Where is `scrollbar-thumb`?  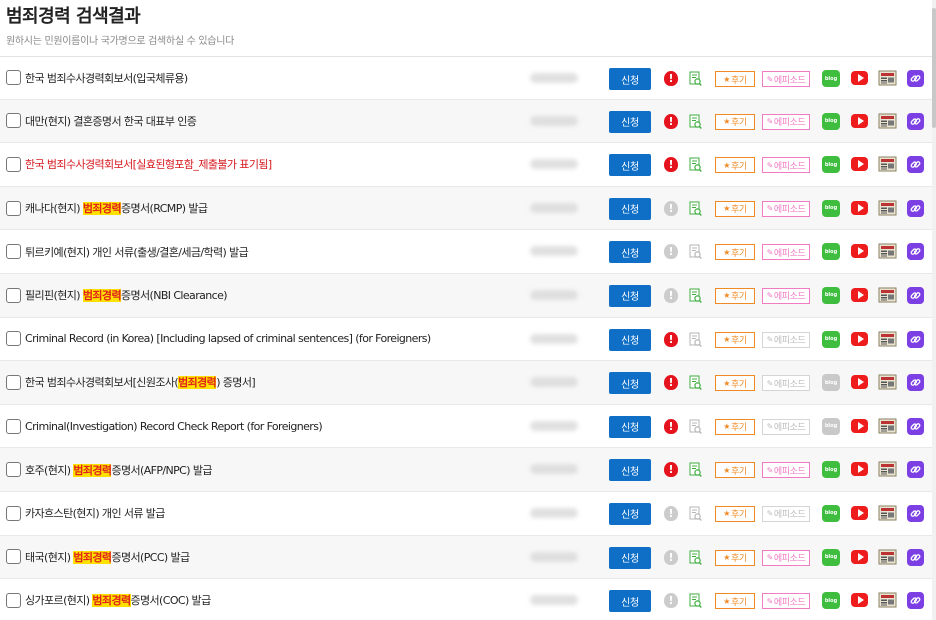
scrollbar-thumb is located at coordinates (934, 68).